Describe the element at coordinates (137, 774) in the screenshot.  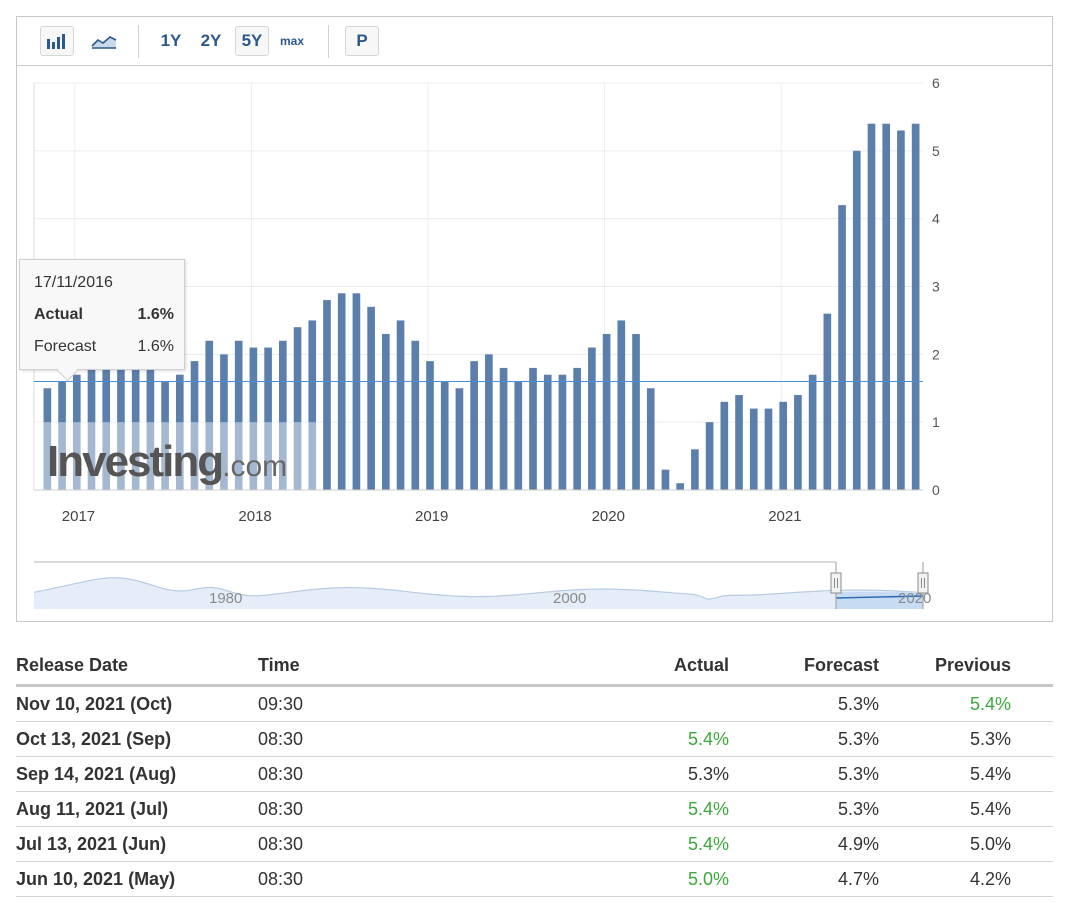
I see `cell-release-date: Sep 14, 2021 (Aug)` at that location.